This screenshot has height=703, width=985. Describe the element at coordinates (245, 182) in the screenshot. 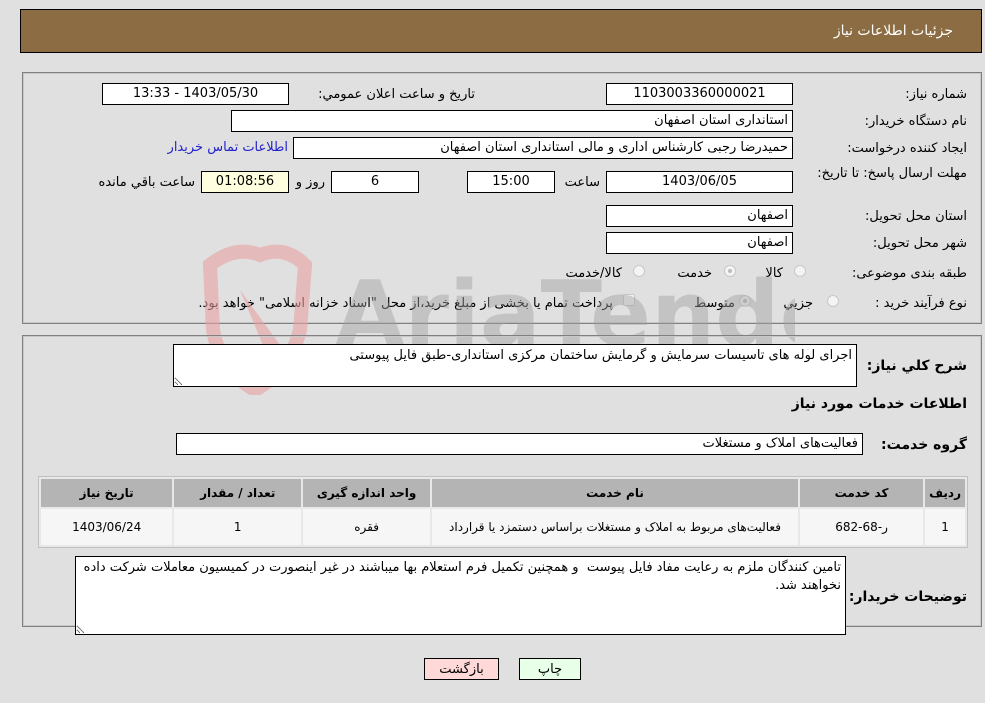

I see `remaining-time-field: 01:08:56` at that location.